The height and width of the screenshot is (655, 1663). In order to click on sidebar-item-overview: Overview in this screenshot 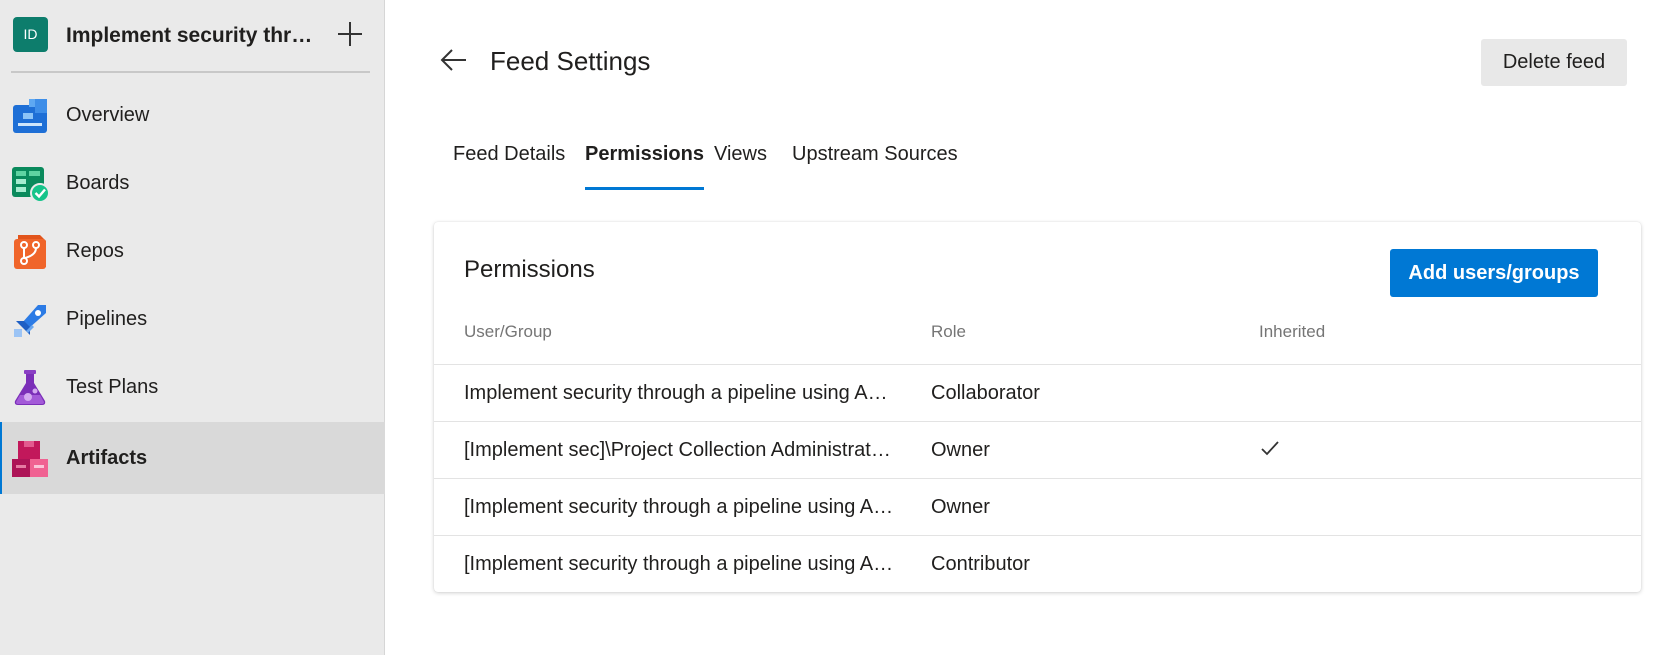, I will do `click(192, 115)`.